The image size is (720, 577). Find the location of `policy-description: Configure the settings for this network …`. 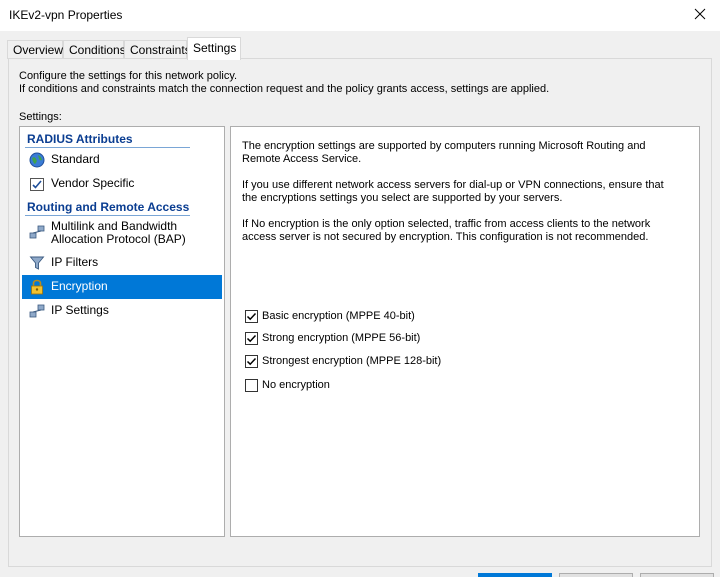

policy-description: Configure the settings for this network … is located at coordinates (359, 83).